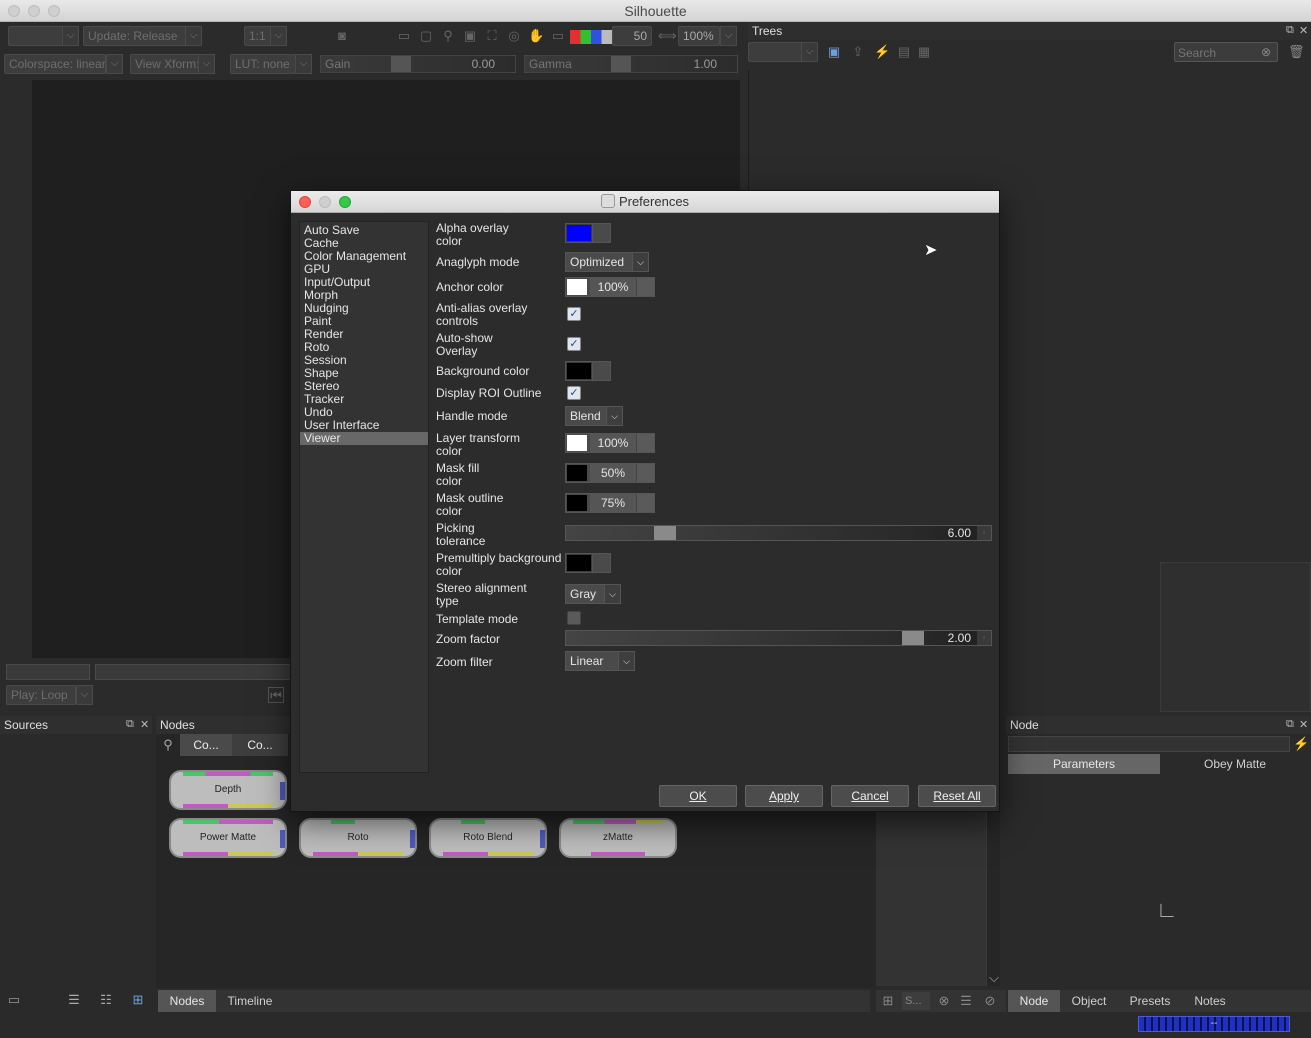 The image size is (1311, 1038). Describe the element at coordinates (1210, 1001) in the screenshot. I see `tab-notes: Notes` at that location.